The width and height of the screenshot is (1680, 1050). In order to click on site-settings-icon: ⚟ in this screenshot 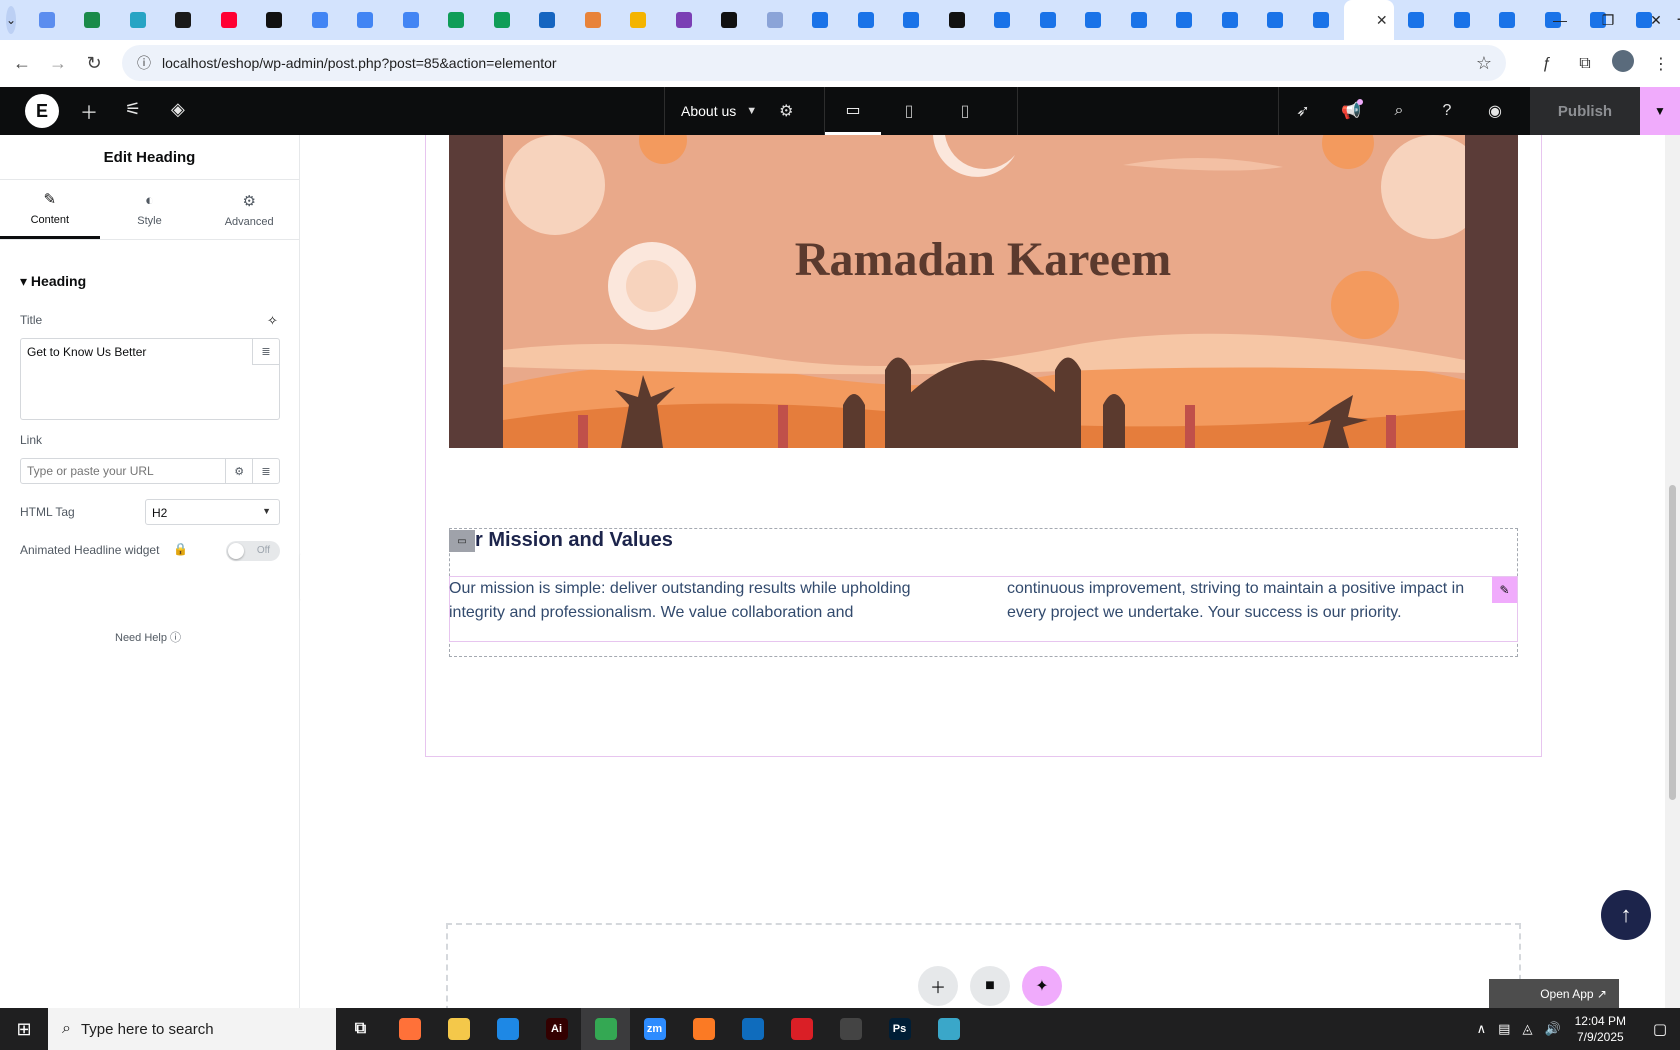, I will do `click(133, 109)`.